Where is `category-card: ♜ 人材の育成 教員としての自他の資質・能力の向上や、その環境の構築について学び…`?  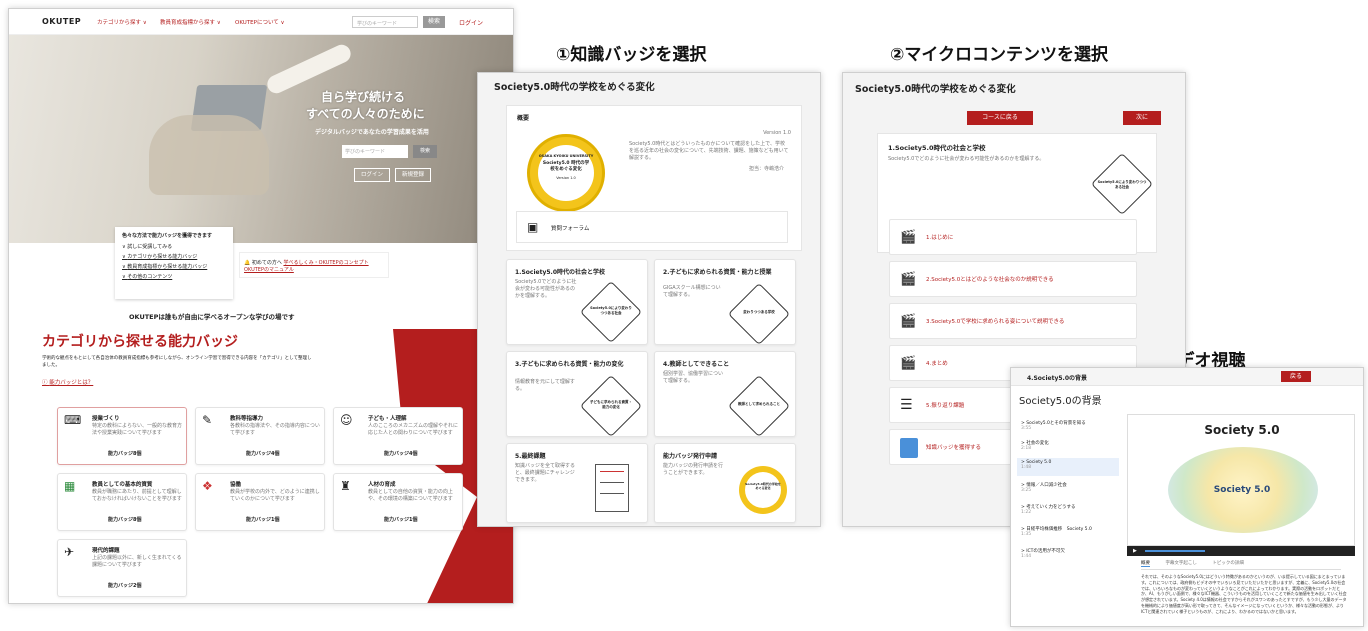
category-card: ♜ 人材の育成 教員としての自他の資質・能力の向上や、その環境の構築について学び… is located at coordinates (398, 502).